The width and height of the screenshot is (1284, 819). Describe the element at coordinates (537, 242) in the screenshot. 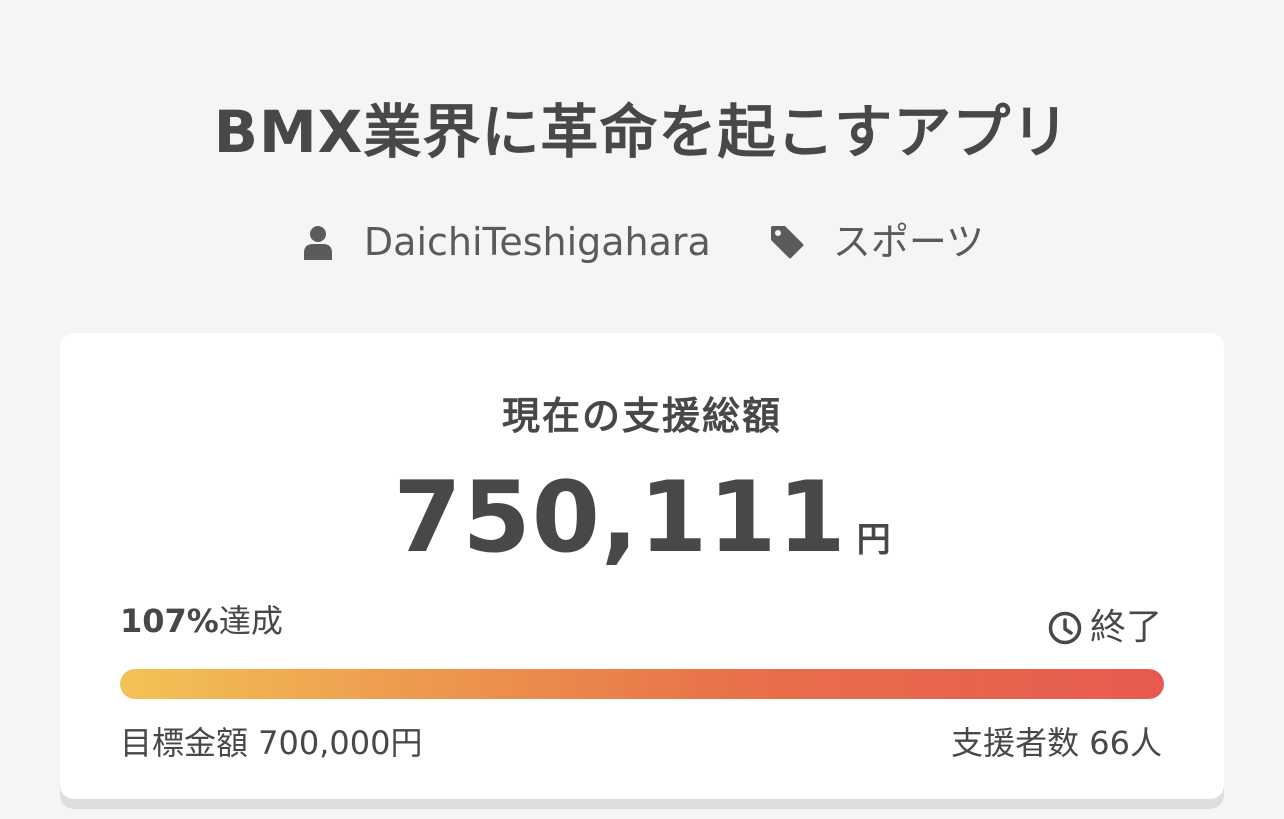

I see `author-name: DaichiTeshigahara` at that location.